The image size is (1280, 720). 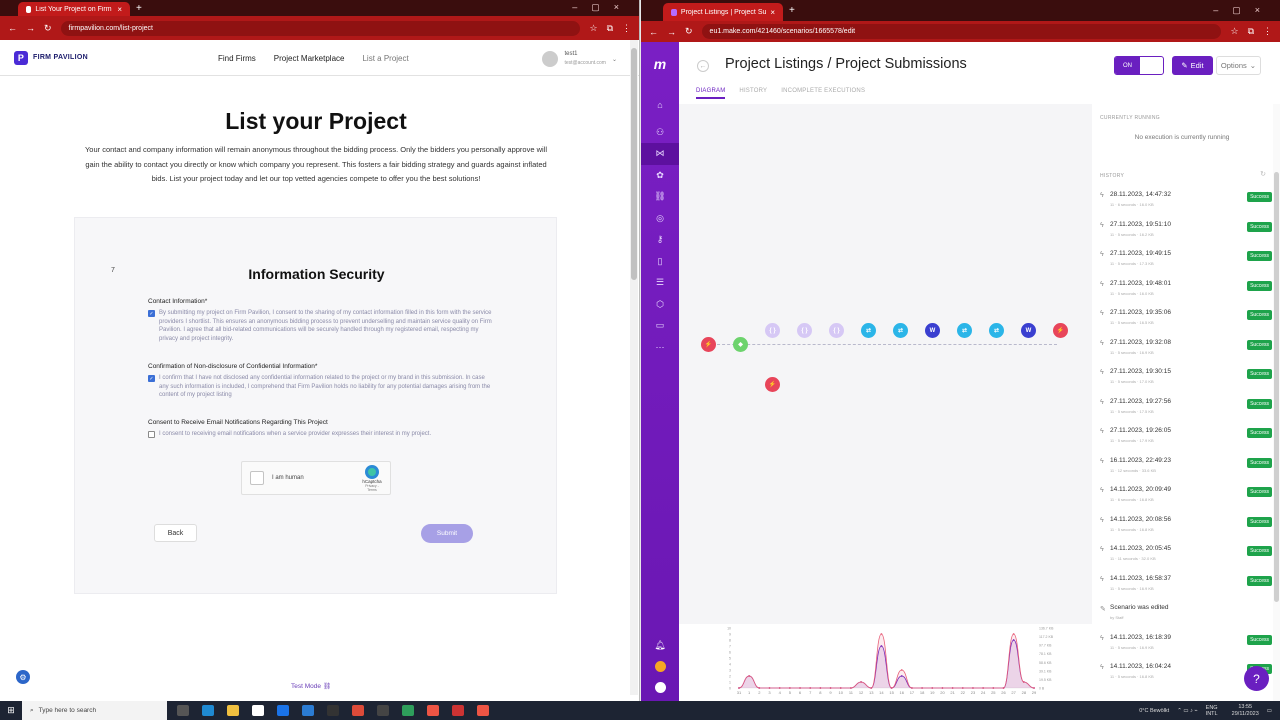 What do you see at coordinates (1269, 711) in the screenshot?
I see `notification-center-icon: ▭` at bounding box center [1269, 711].